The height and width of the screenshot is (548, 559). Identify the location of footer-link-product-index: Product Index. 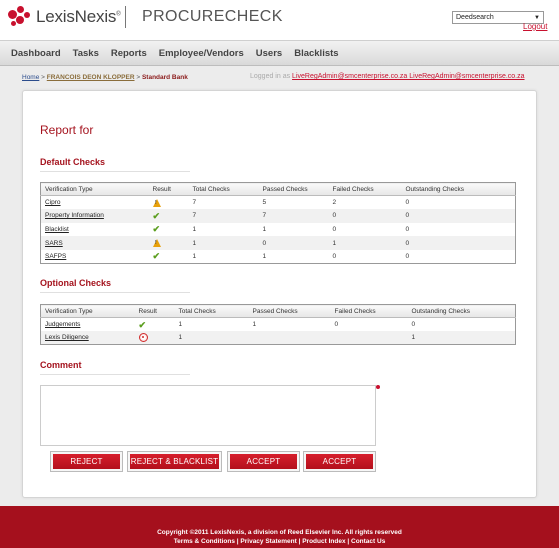
(323, 541).